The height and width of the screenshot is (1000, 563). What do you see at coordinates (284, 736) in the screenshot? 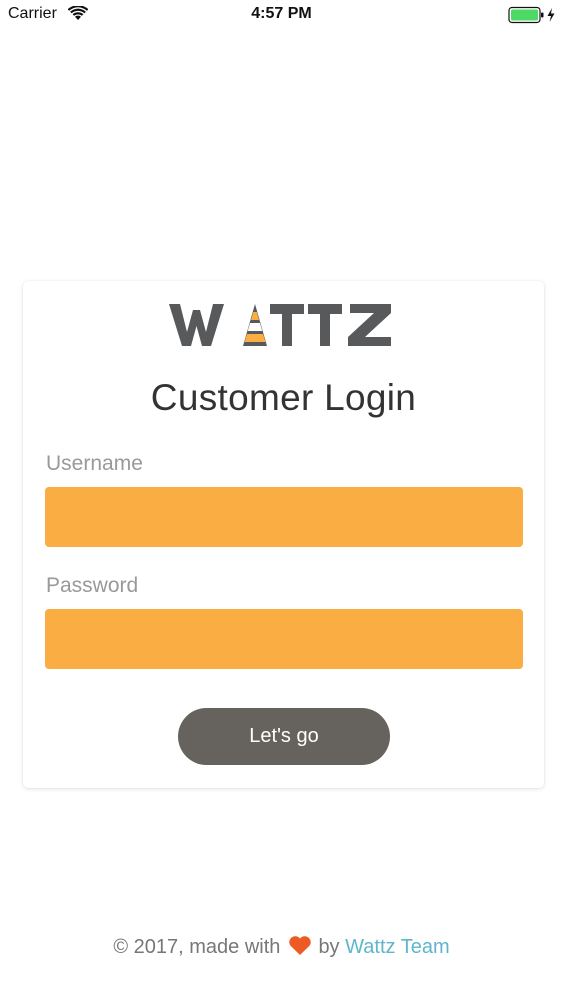
I see `lets-go-button: Let's go` at bounding box center [284, 736].